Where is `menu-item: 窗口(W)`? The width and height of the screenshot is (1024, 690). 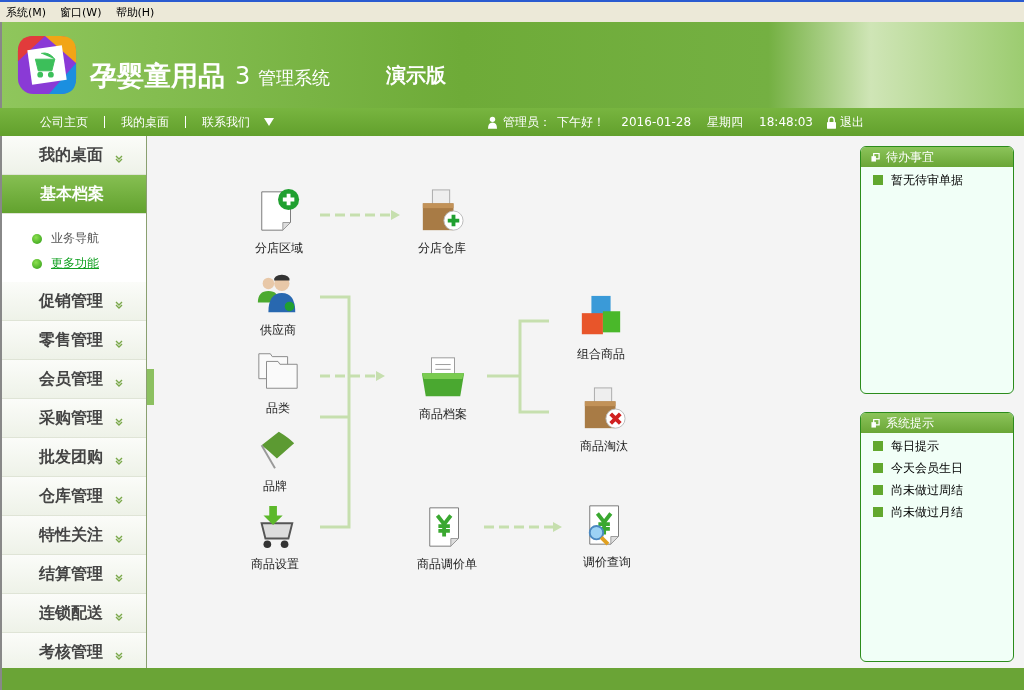 menu-item: 窗口(W) is located at coordinates (81, 12).